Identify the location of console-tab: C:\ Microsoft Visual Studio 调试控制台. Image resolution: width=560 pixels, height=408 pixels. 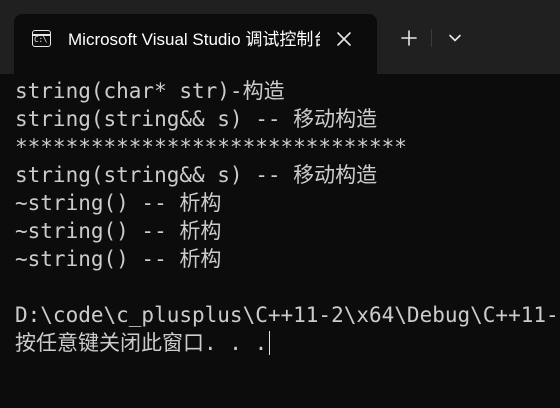
(195, 44).